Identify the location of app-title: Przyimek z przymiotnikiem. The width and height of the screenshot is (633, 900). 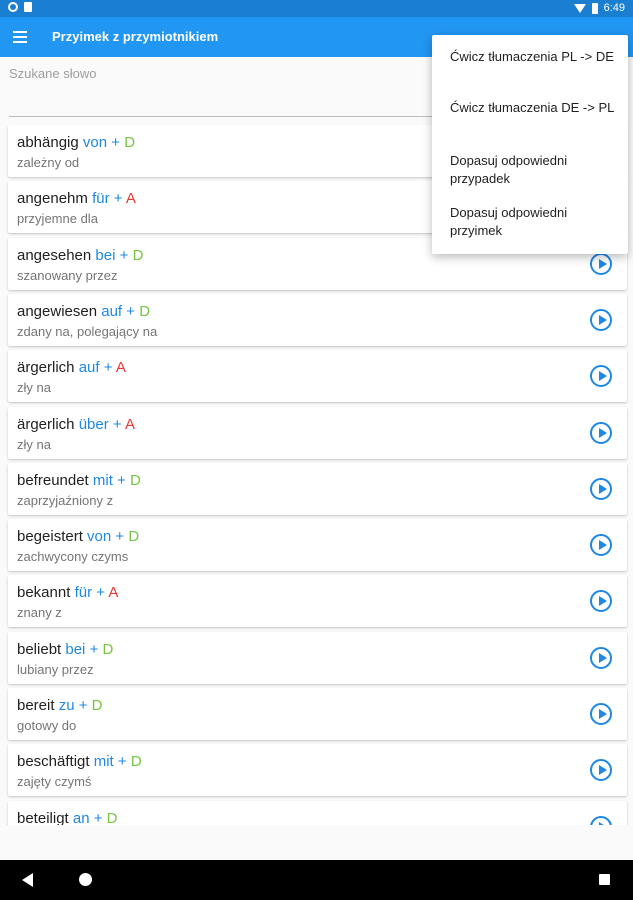
(135, 36).